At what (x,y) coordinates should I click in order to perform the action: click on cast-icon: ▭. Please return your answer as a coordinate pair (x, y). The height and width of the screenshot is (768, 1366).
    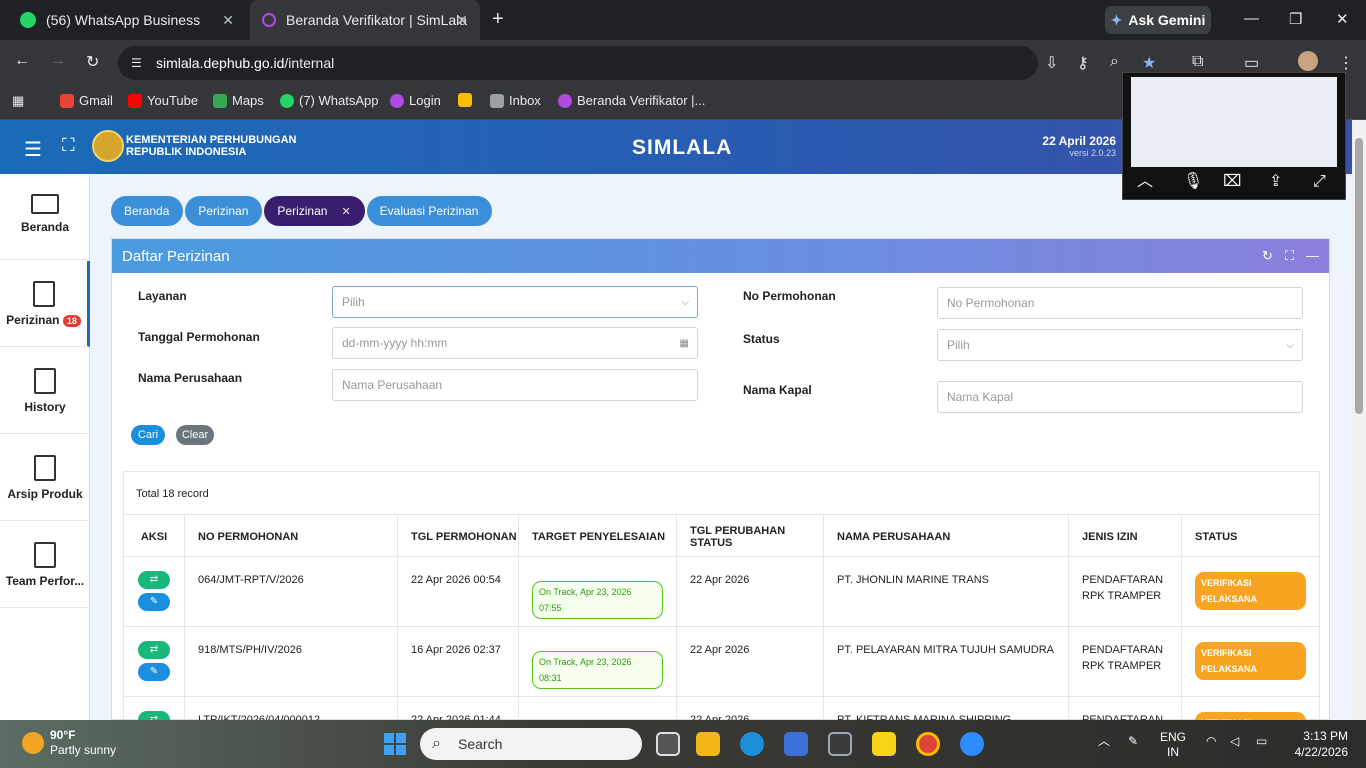
    Looking at the image, I should click on (1251, 63).